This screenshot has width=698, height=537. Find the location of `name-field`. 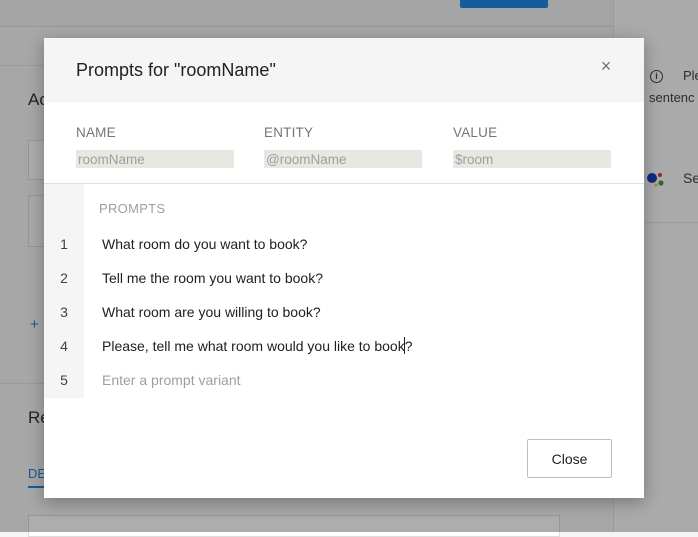

name-field is located at coordinates (155, 159).